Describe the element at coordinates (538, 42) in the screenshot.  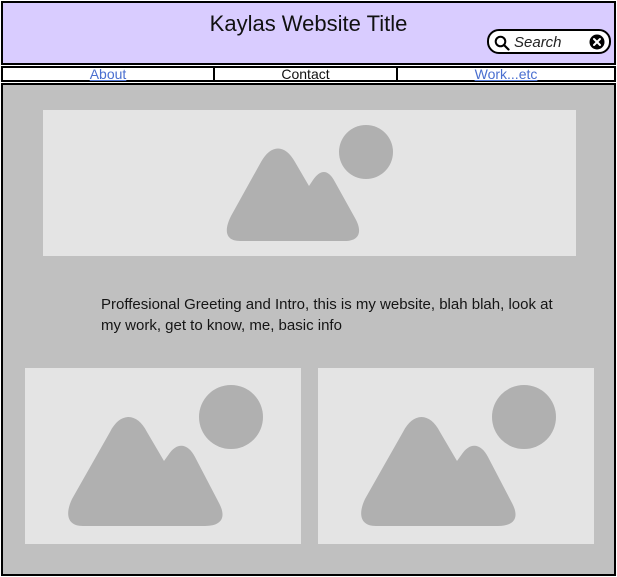
I see `search-placeholder: Search` at that location.